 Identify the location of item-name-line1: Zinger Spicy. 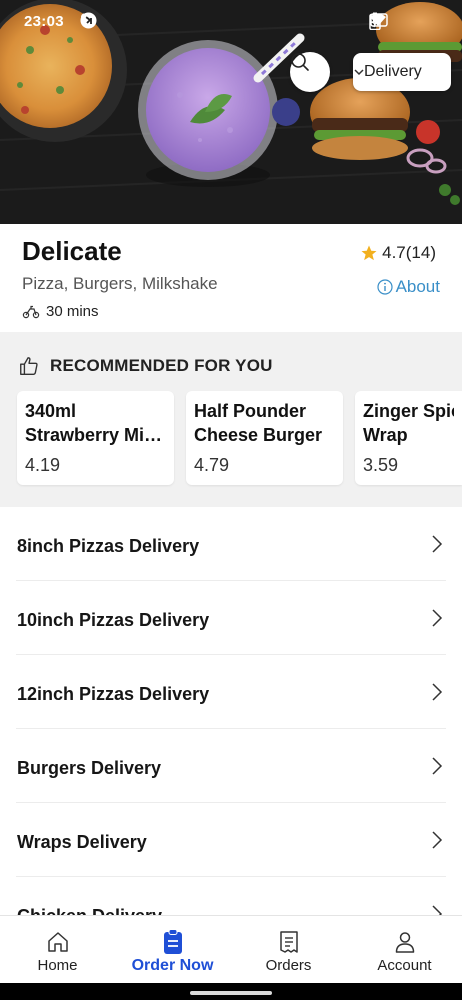
(408, 411).